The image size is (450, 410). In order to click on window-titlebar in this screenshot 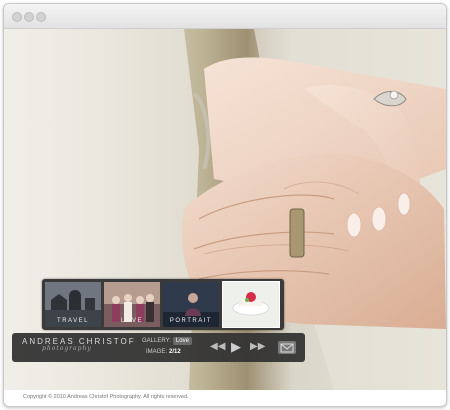, I will do `click(225, 16)`.